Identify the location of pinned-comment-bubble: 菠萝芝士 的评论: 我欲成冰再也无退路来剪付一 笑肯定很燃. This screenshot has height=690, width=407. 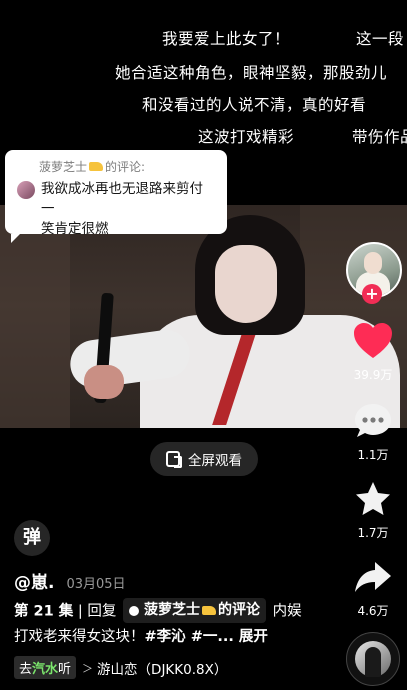
(116, 196).